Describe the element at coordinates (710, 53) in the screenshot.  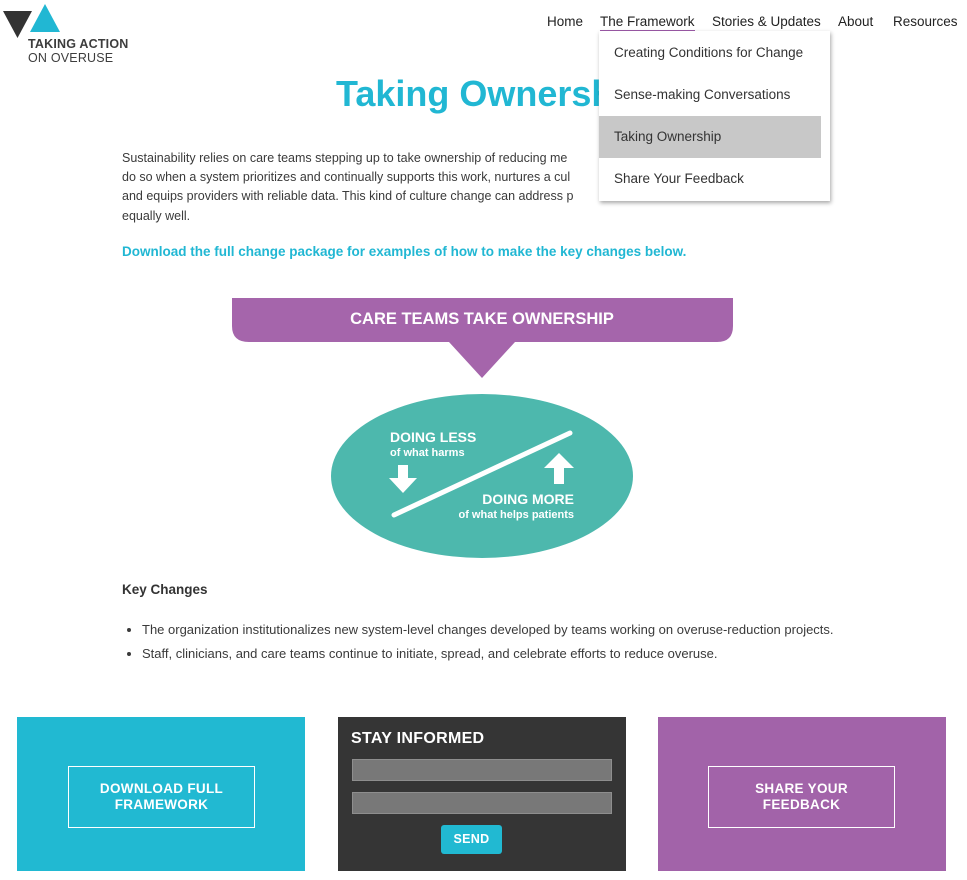
I see `dropdown-item-creating-conditions: Creating Conditions for Change` at that location.